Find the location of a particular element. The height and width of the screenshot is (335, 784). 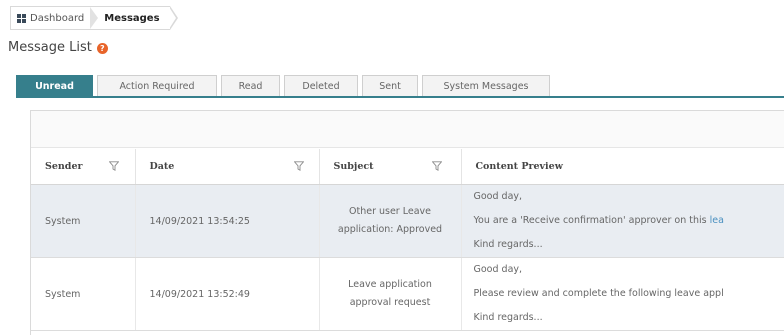

cell-date: 14/09/2021 13:54:25 is located at coordinates (227, 221).